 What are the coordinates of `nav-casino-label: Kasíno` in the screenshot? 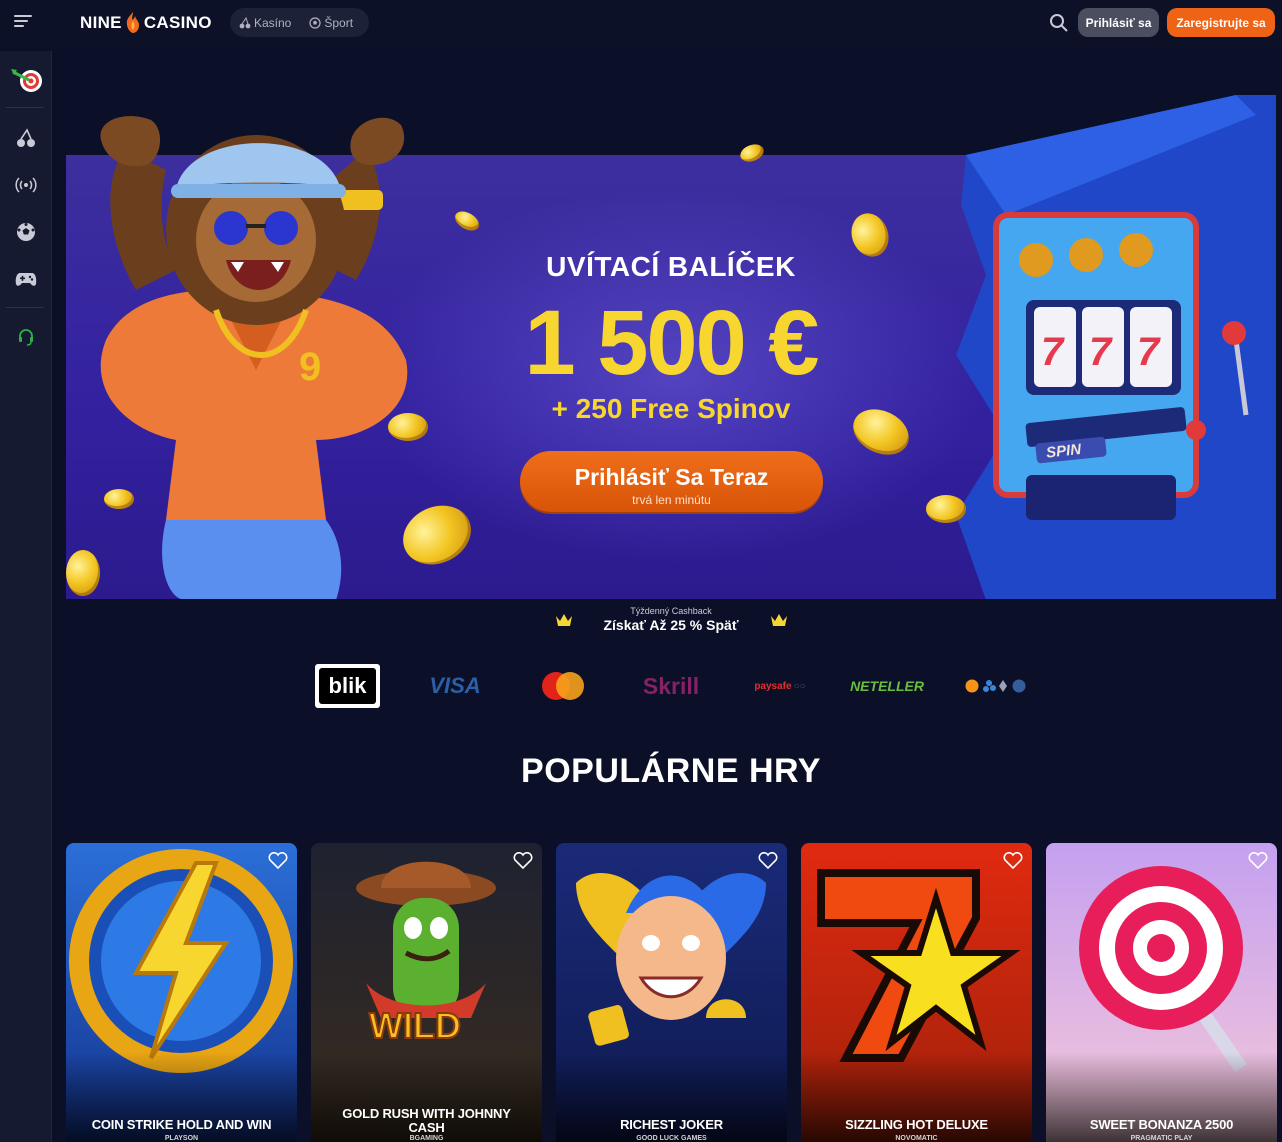 It's located at (273, 22).